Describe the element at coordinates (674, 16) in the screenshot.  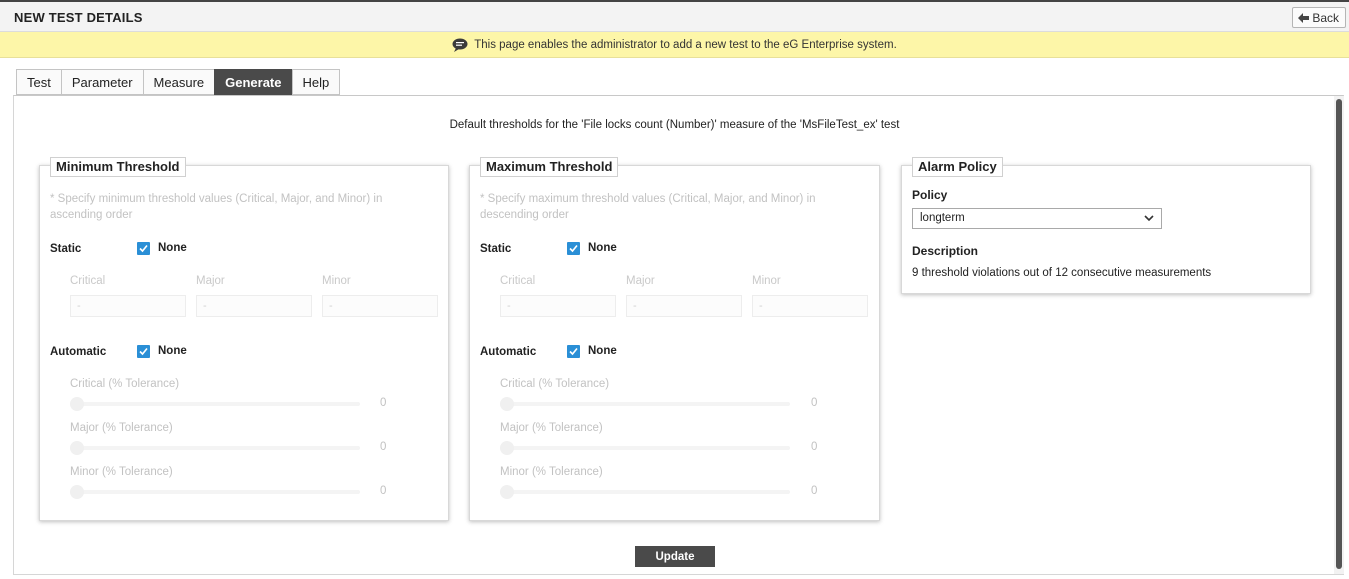
I see `page-header: NEW TEST DETAILS Back` at that location.